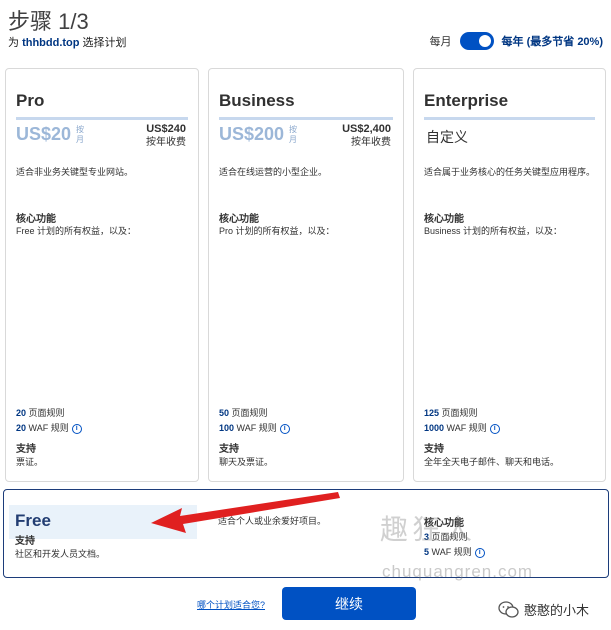 Image resolution: width=611 pixels, height=630 pixels. What do you see at coordinates (466, 100) in the screenshot?
I see `plan-name: Enterprise` at bounding box center [466, 100].